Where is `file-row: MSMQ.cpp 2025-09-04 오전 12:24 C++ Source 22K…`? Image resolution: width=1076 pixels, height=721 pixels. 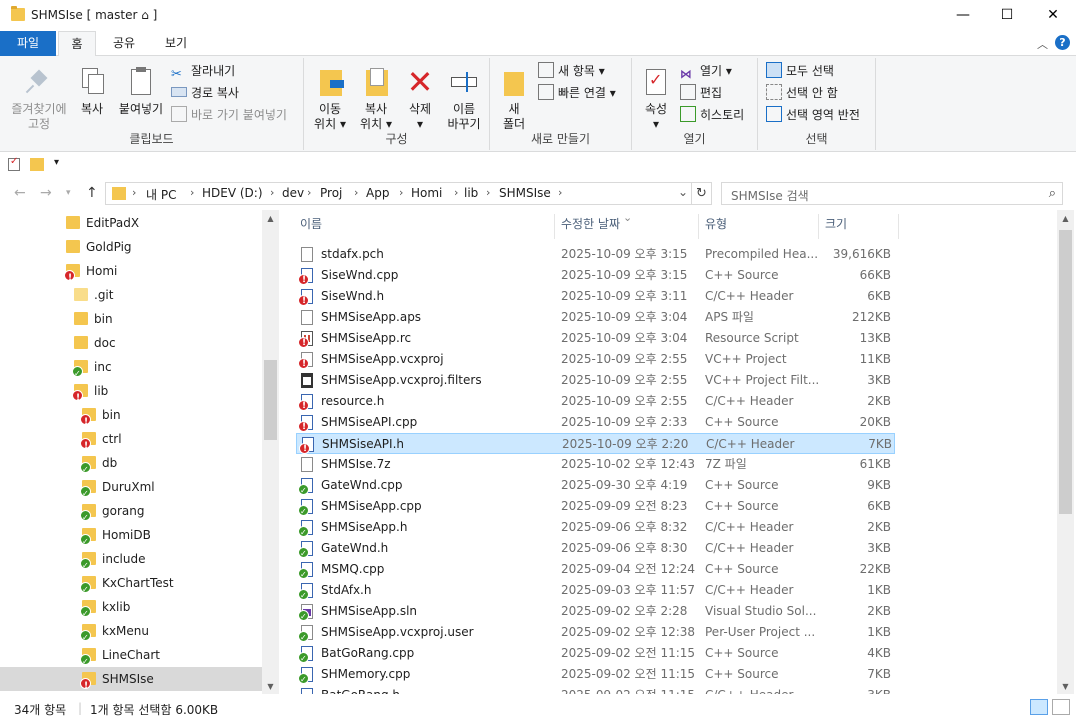
file-row: MSMQ.cpp 2025-09-04 오전 12:24 C++ Source 22K… is located at coordinates (595, 572).